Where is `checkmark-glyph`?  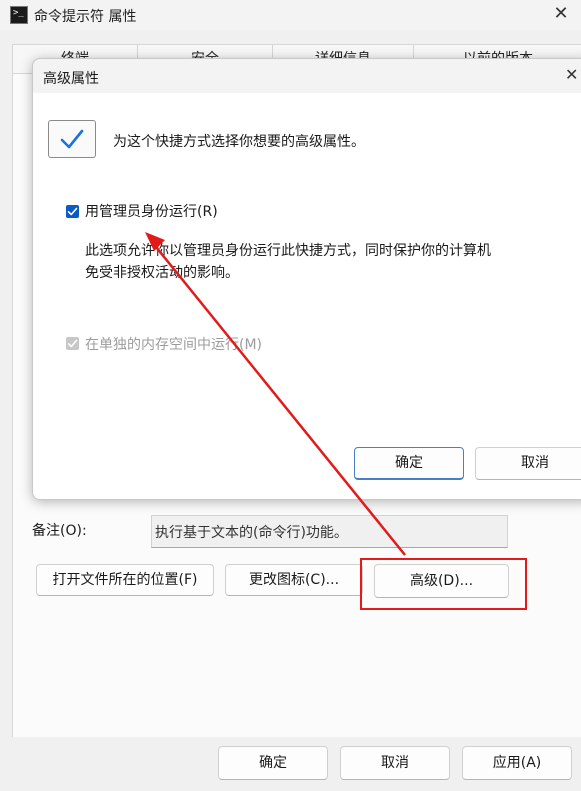 checkmark-glyph is located at coordinates (72, 139).